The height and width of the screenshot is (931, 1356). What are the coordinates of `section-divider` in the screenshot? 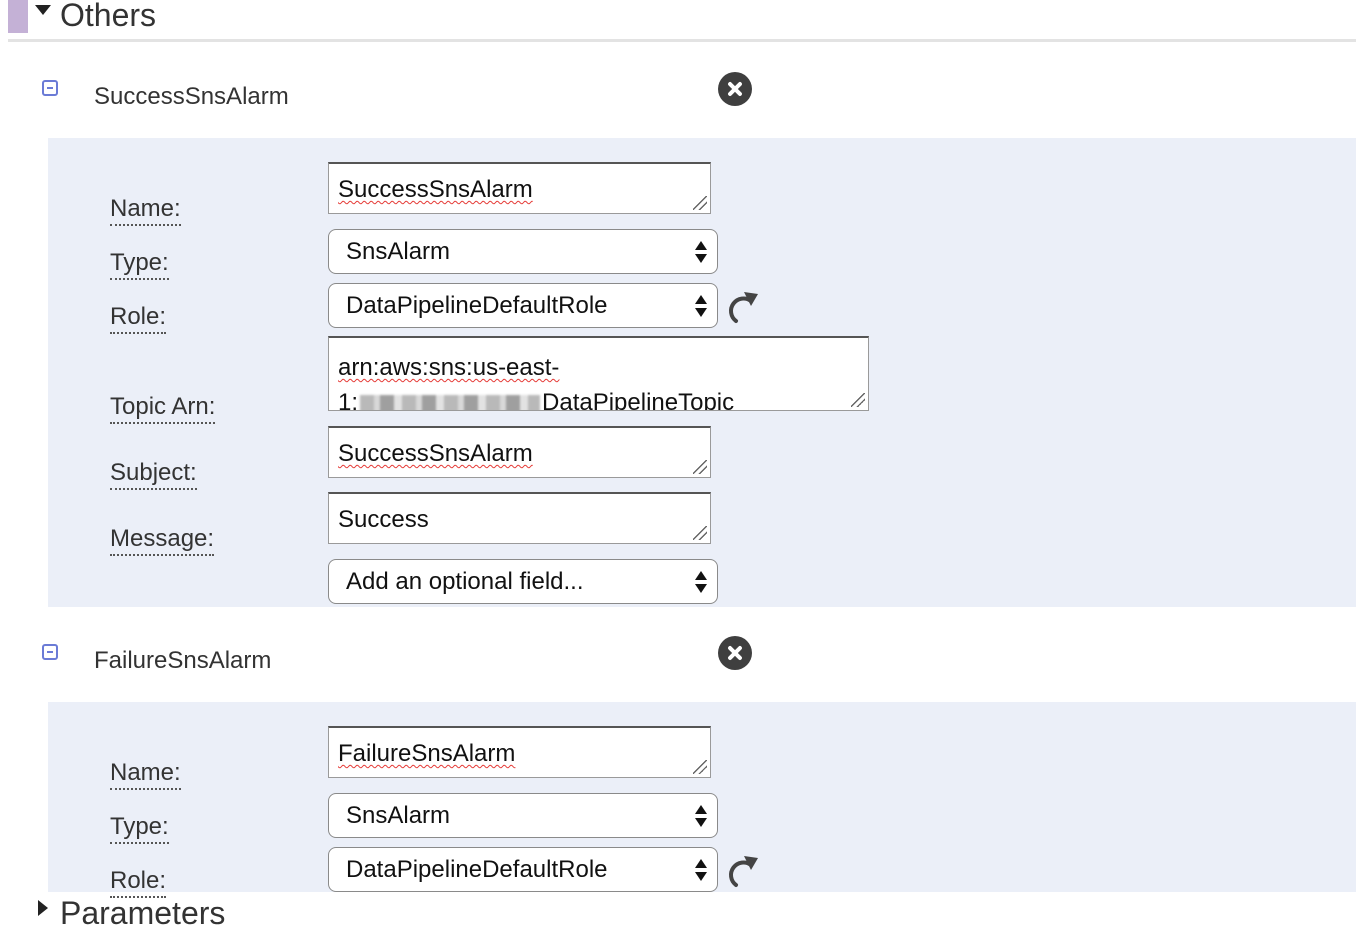 It's located at (682, 40).